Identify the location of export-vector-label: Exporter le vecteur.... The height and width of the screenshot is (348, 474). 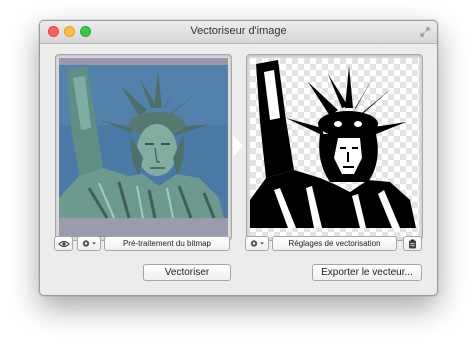
(367, 272).